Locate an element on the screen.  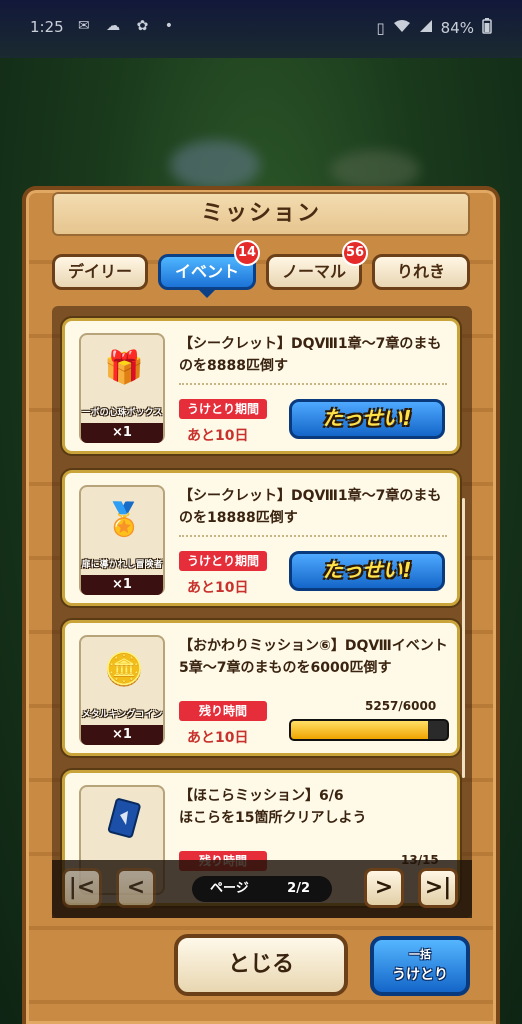
notification-icons: ✉ ☁ ✿ • is located at coordinates (129, 26).